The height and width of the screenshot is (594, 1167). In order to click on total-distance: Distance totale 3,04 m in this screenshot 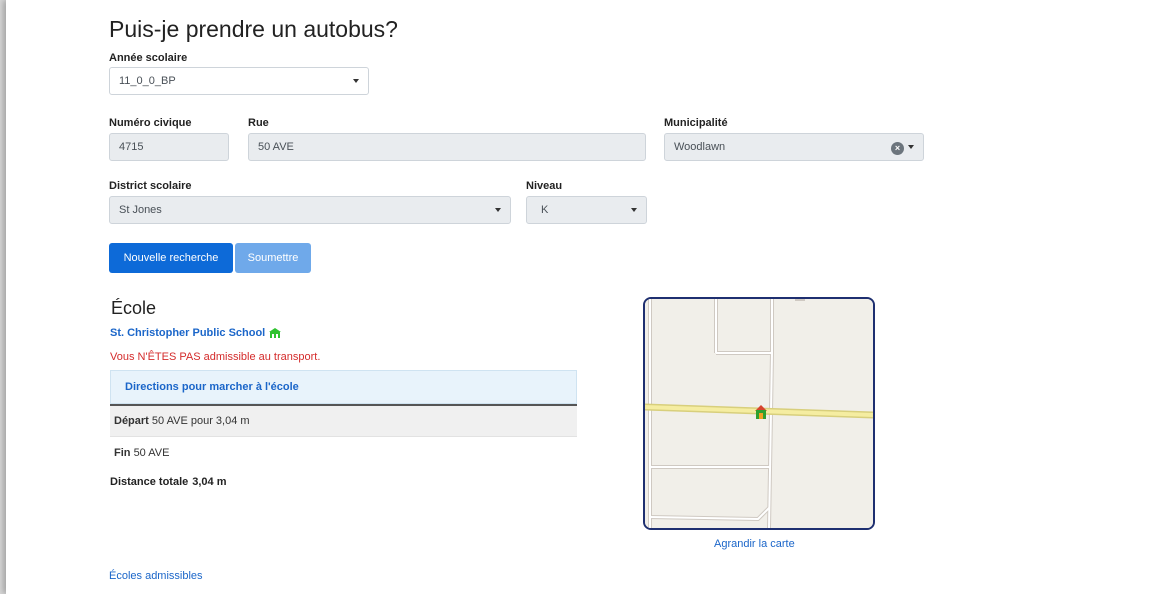, I will do `click(168, 482)`.